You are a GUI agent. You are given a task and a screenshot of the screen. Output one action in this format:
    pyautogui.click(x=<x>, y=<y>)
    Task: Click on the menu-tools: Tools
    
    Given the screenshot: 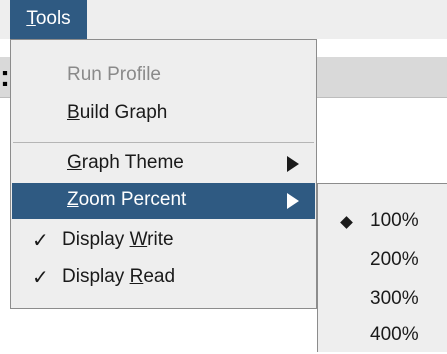 What is the action you would take?
    pyautogui.click(x=48, y=19)
    